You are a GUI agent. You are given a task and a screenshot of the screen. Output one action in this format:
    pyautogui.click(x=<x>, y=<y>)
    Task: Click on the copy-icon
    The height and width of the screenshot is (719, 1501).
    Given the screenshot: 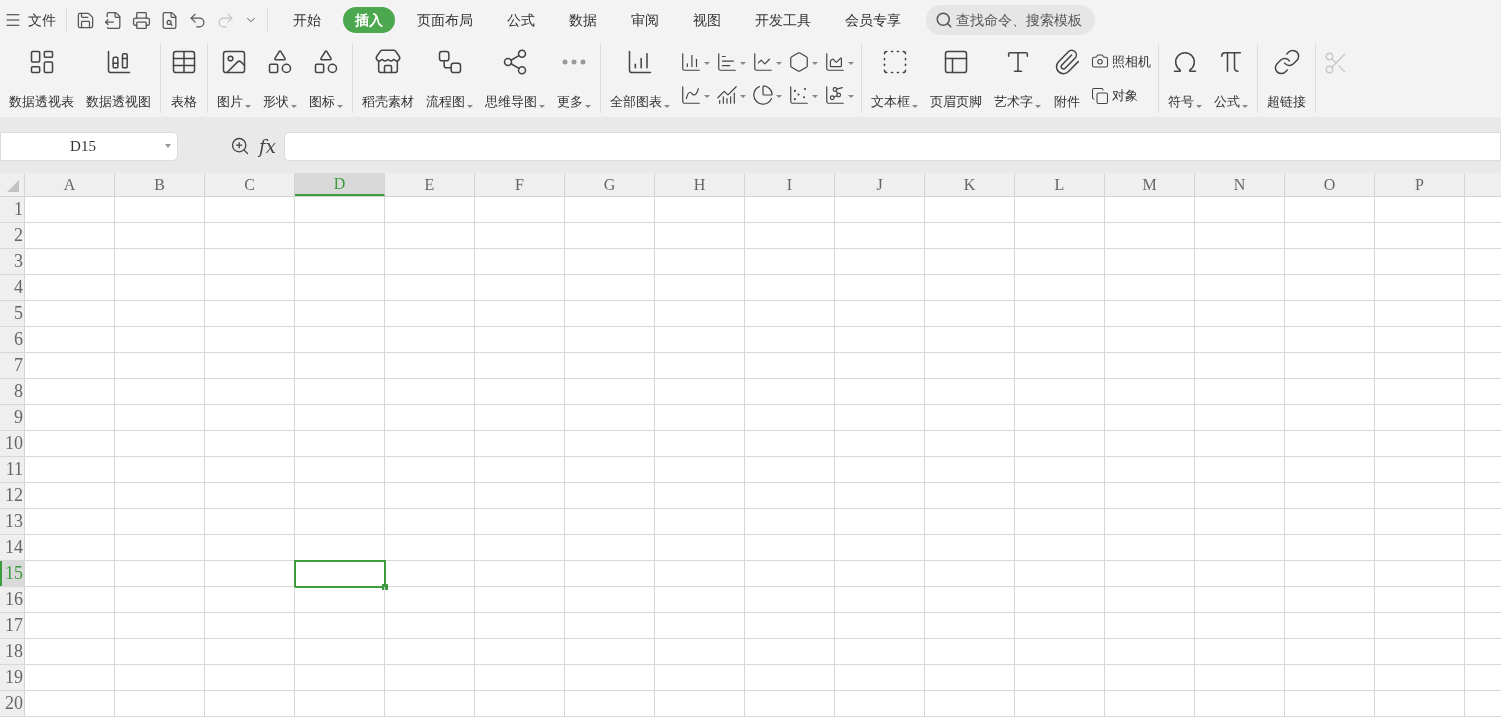 What is the action you would take?
    pyautogui.click(x=1100, y=95)
    